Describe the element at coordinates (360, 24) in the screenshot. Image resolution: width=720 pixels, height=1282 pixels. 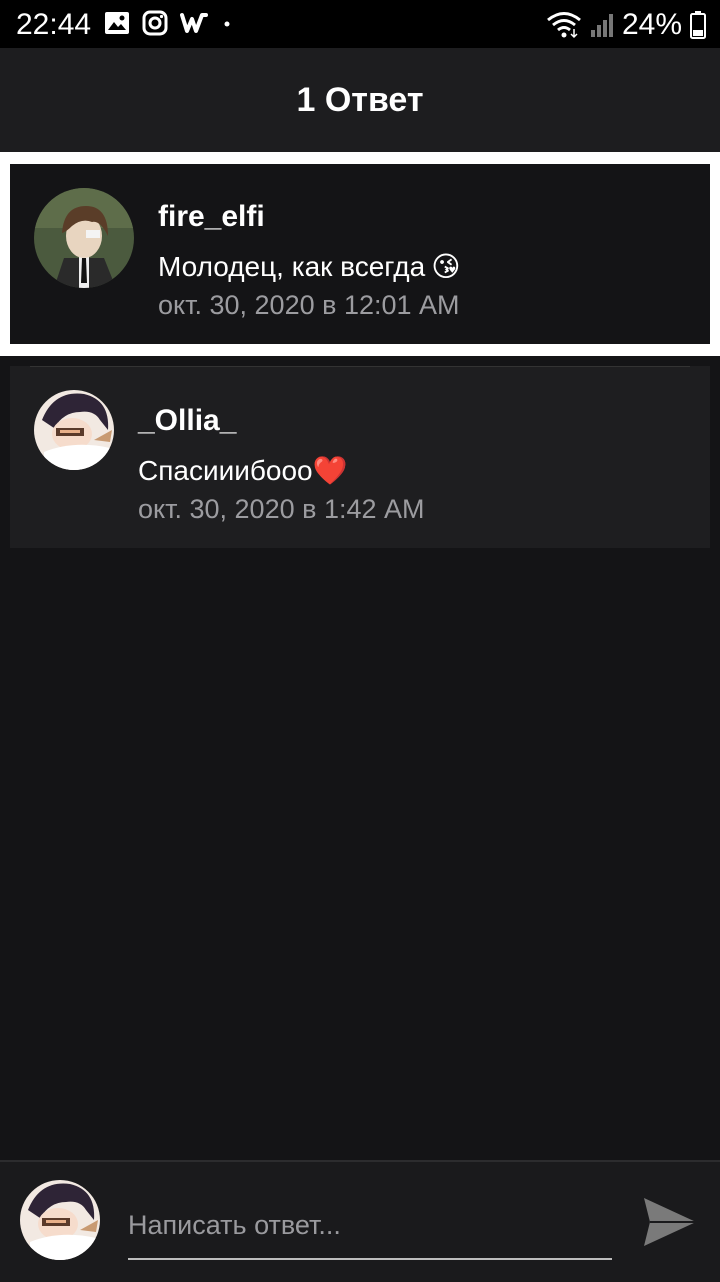
I see `status-bar: 22:44 24%` at that location.